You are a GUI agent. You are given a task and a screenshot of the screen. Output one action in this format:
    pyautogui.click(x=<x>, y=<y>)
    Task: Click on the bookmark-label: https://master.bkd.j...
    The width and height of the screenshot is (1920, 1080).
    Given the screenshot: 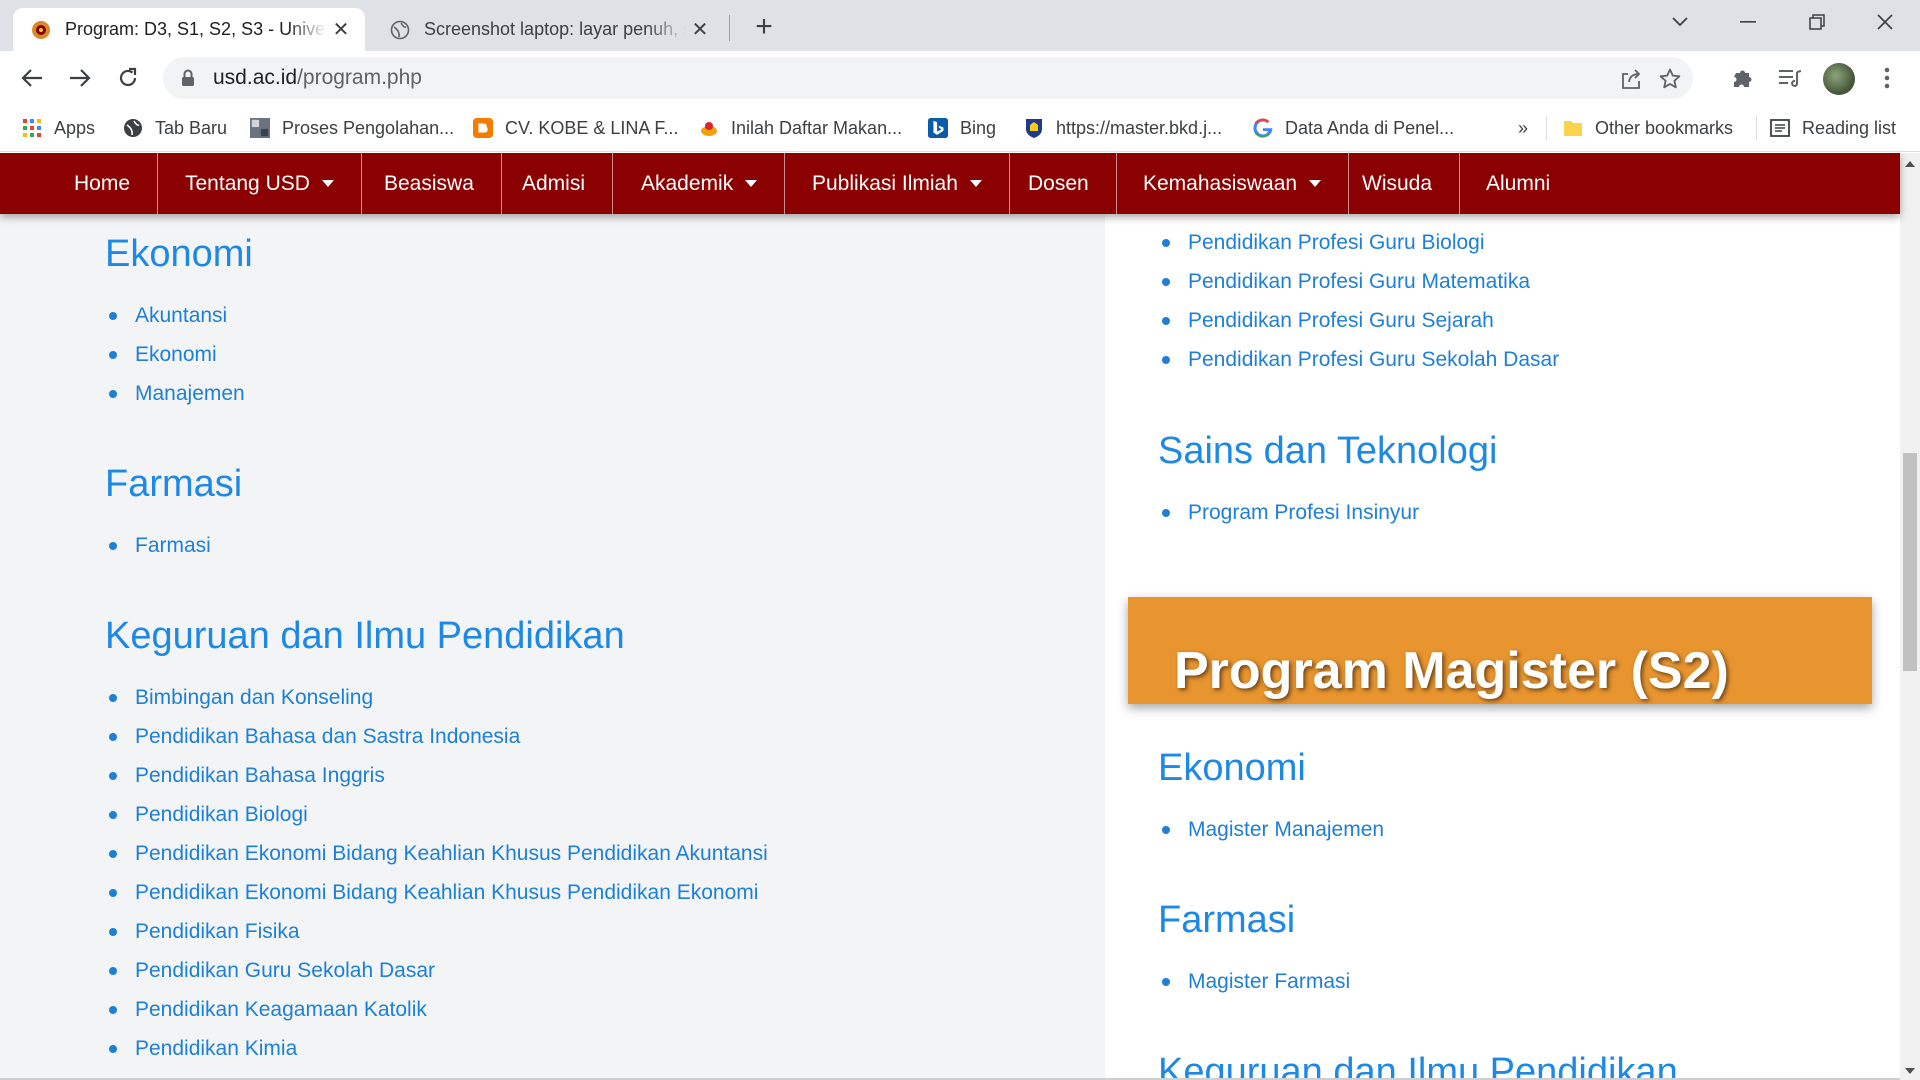 What is the action you would take?
    pyautogui.click(x=1139, y=127)
    